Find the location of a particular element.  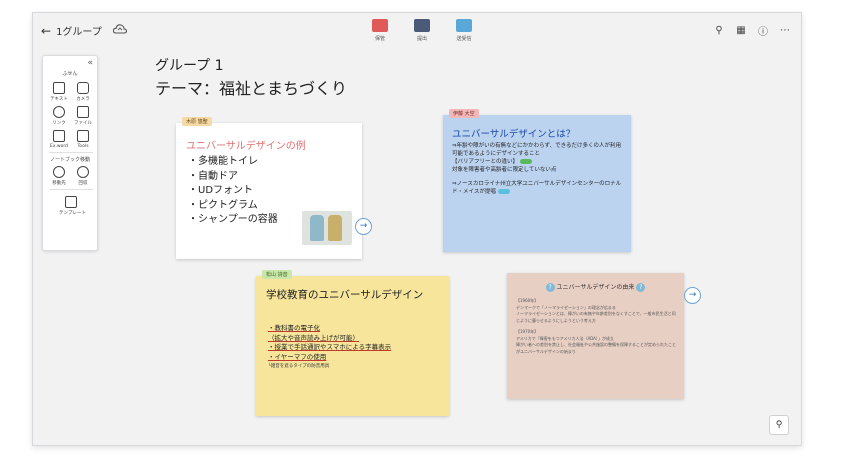

list-item: ・自動ドア is located at coordinates (213, 176).